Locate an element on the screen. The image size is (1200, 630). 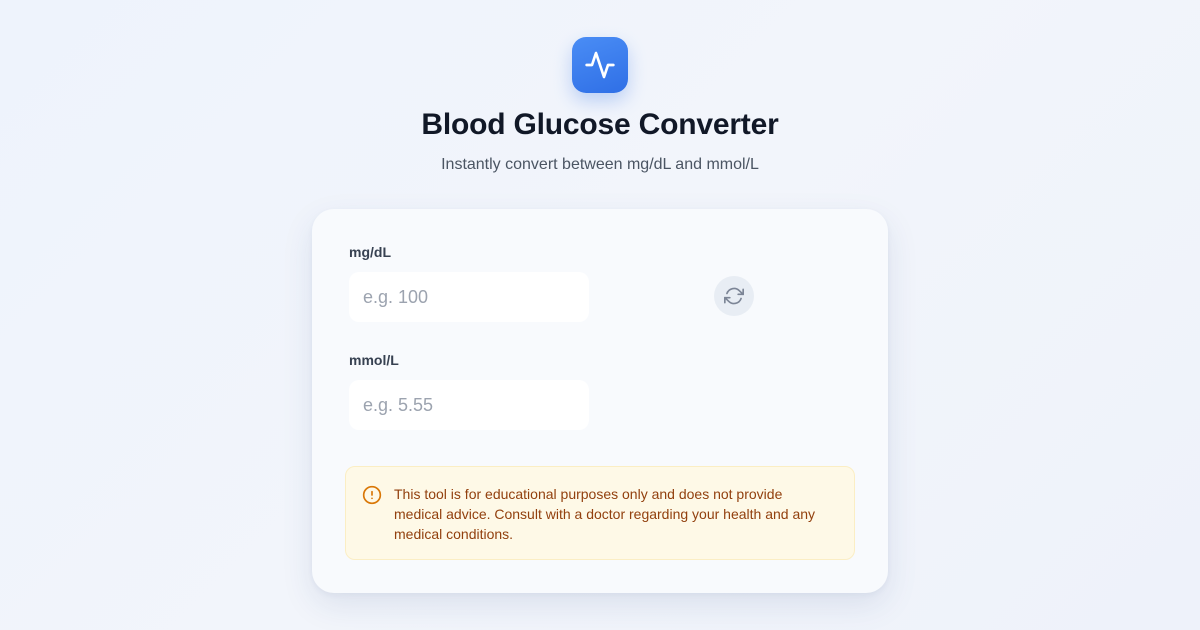
refresh-icon is located at coordinates (734, 296).